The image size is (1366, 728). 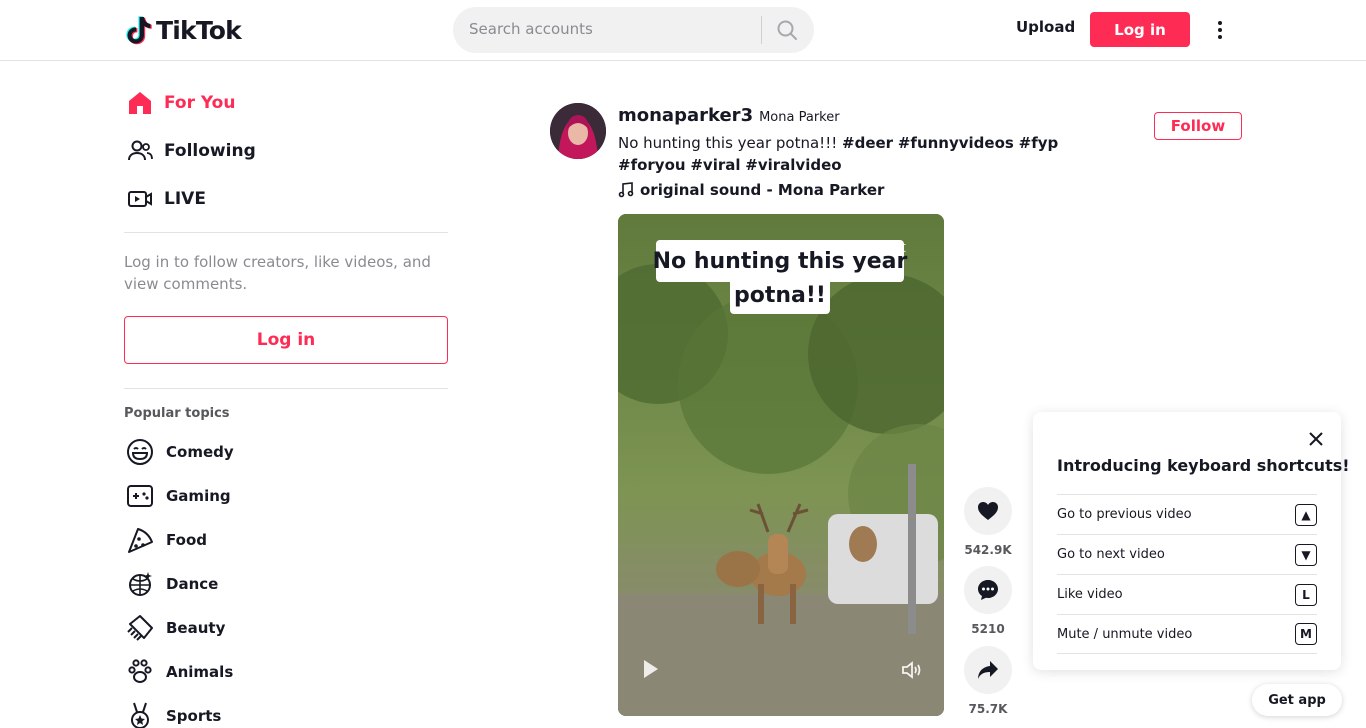 I want to click on comment-action: 5210, so click(x=988, y=601).